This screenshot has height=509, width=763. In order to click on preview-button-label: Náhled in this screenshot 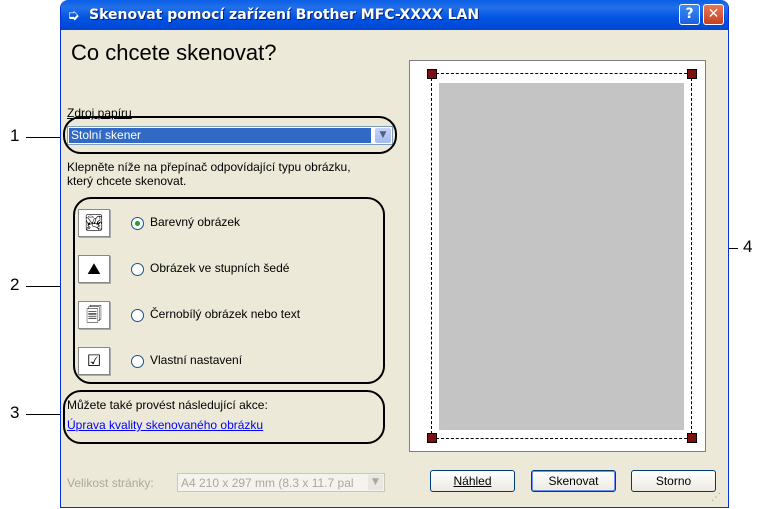, I will do `click(472, 481)`.